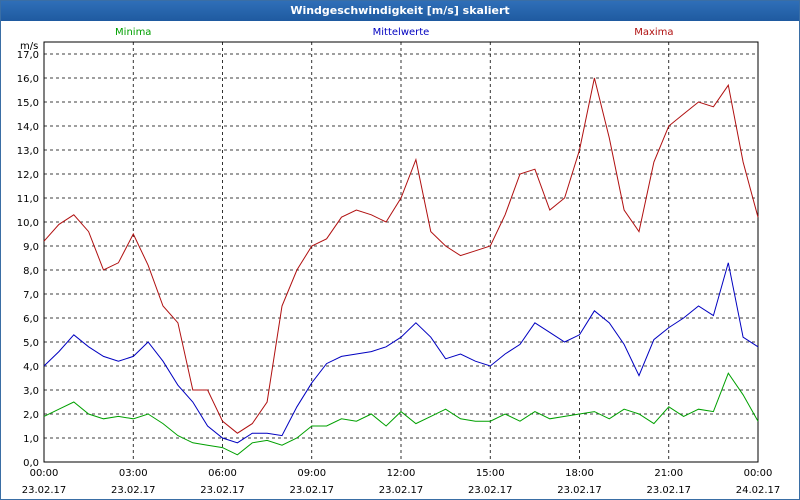 The width and height of the screenshot is (800, 500). I want to click on y-tick-label: 6,0, so click(31, 319).